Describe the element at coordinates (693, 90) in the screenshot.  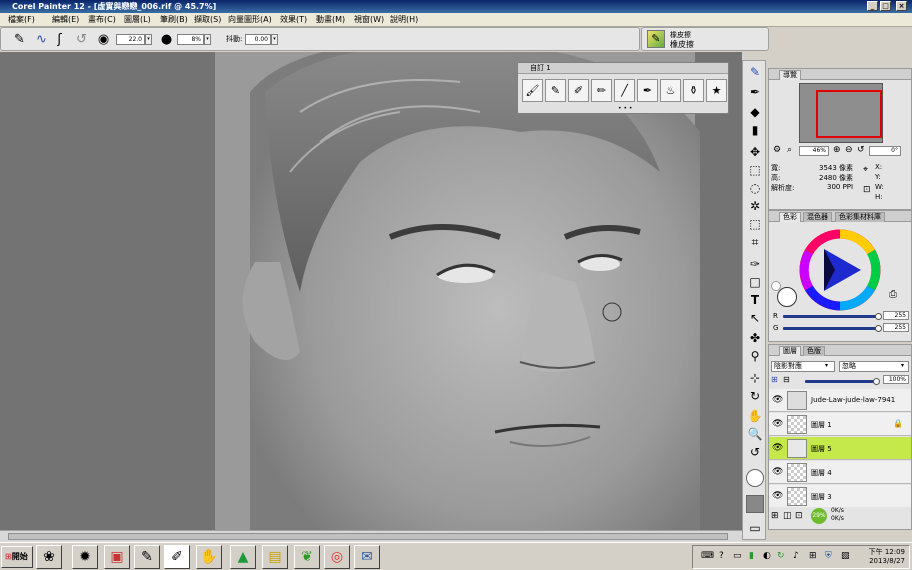
I see `brush-slot-8-icon: ⚱` at that location.